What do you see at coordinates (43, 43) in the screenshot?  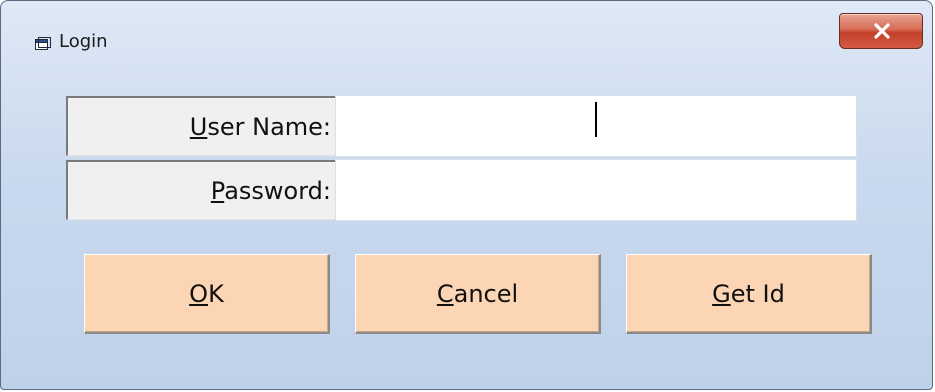 I see `window-icon` at bounding box center [43, 43].